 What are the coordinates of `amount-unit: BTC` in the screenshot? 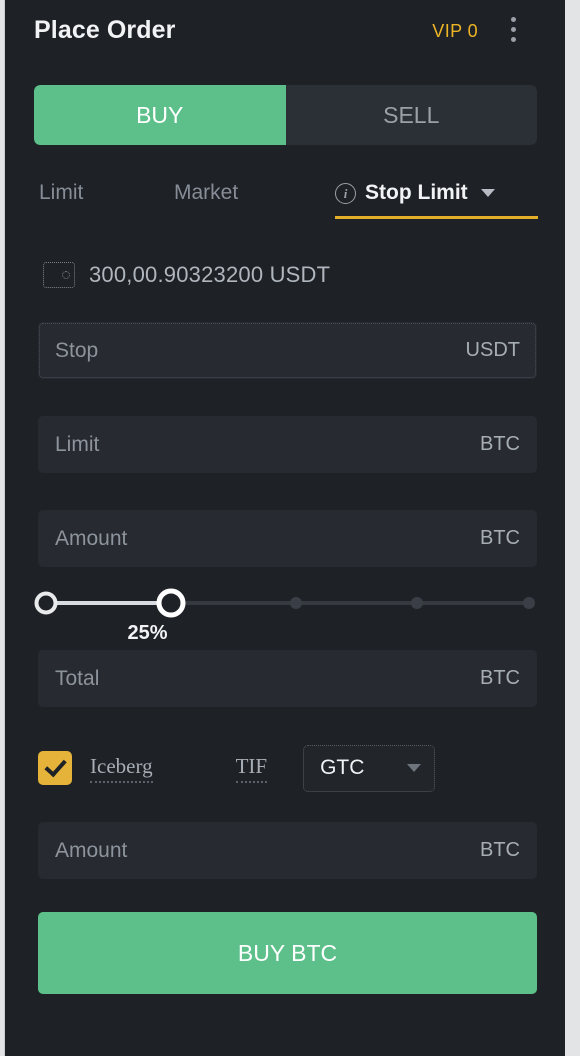 It's located at (500, 538).